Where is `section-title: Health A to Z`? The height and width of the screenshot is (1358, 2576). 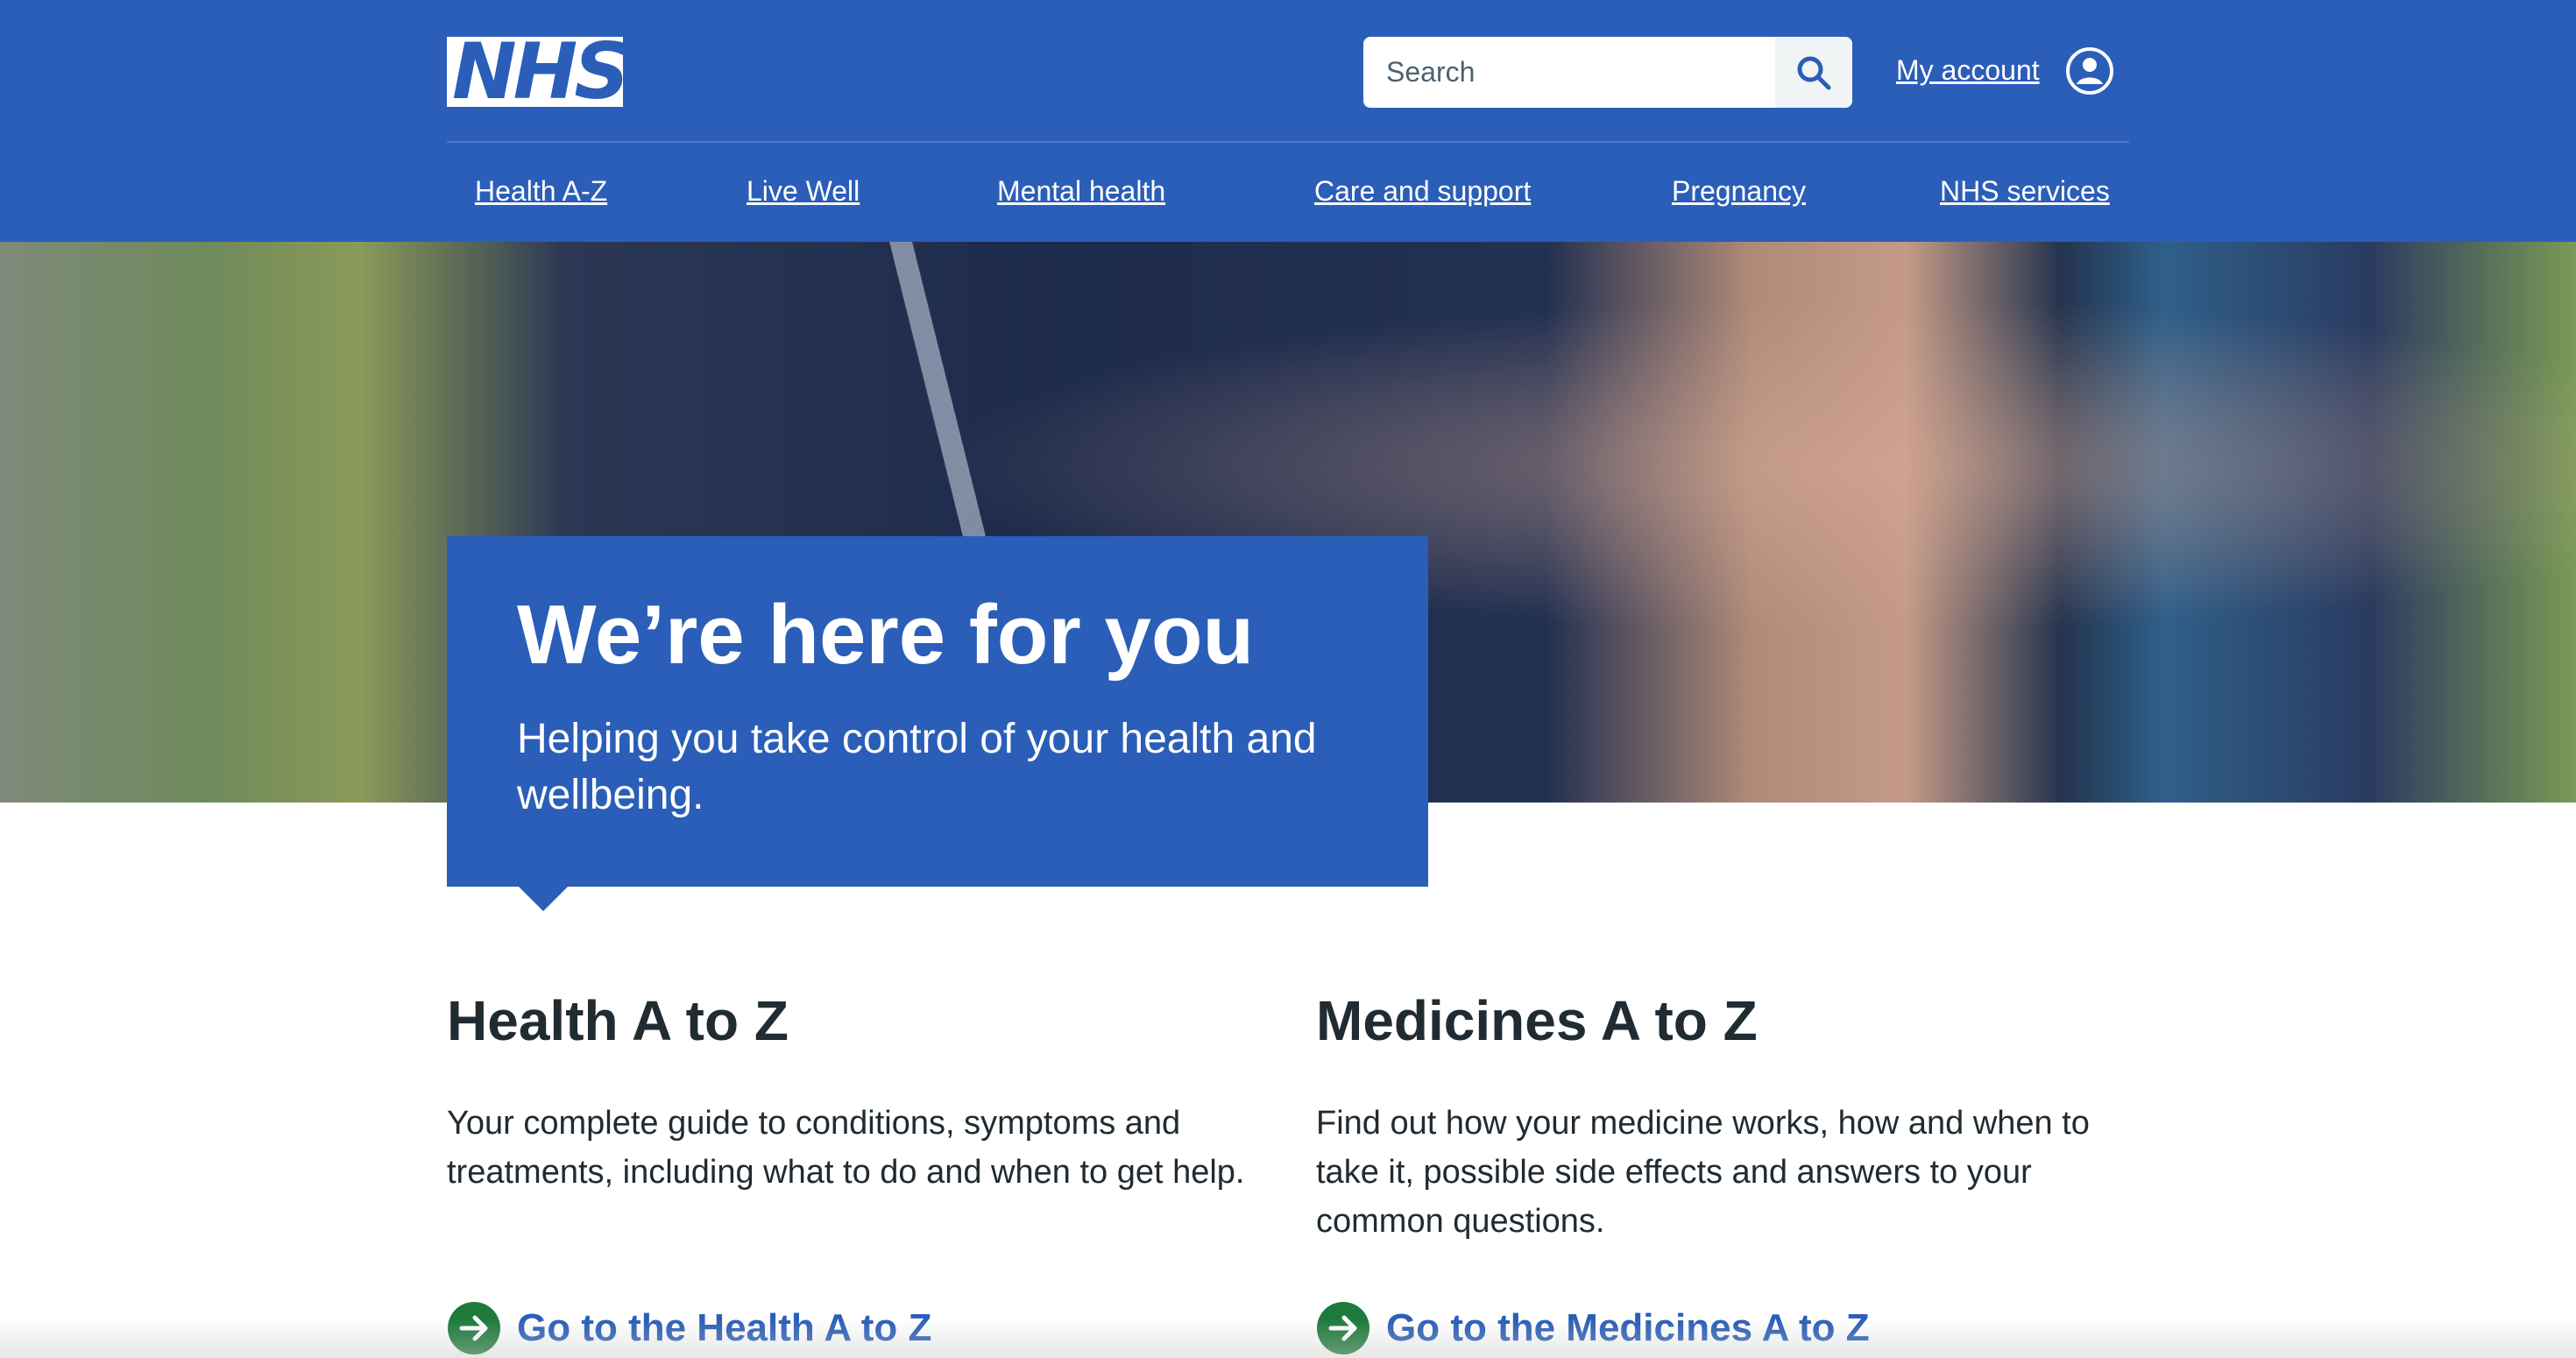 section-title: Health A to Z is located at coordinates (618, 1020).